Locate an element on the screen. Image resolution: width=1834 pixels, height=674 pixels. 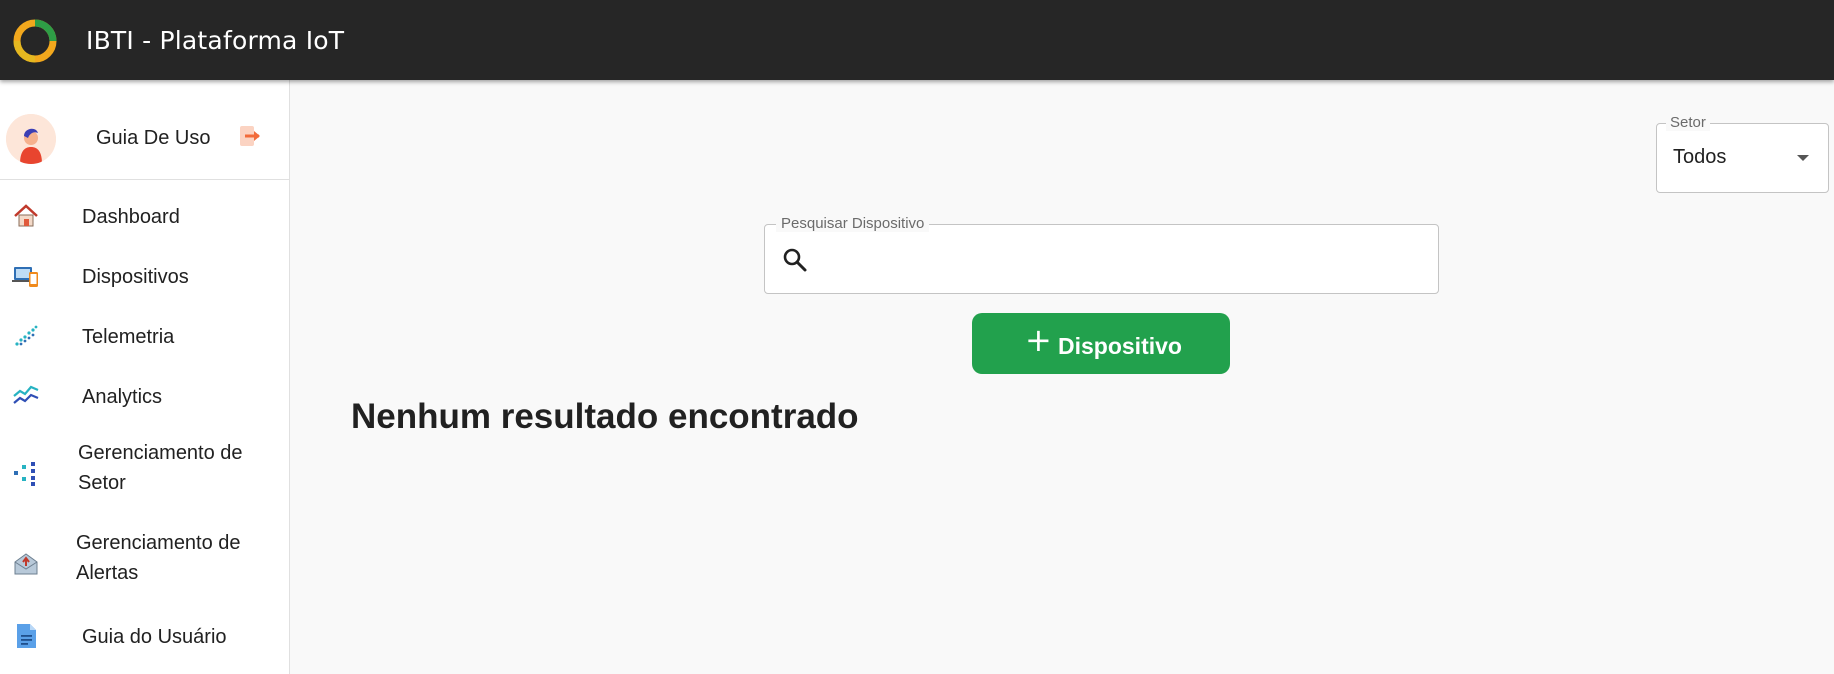
sidebar-item-analytics: Analytics is located at coordinates (144, 397).